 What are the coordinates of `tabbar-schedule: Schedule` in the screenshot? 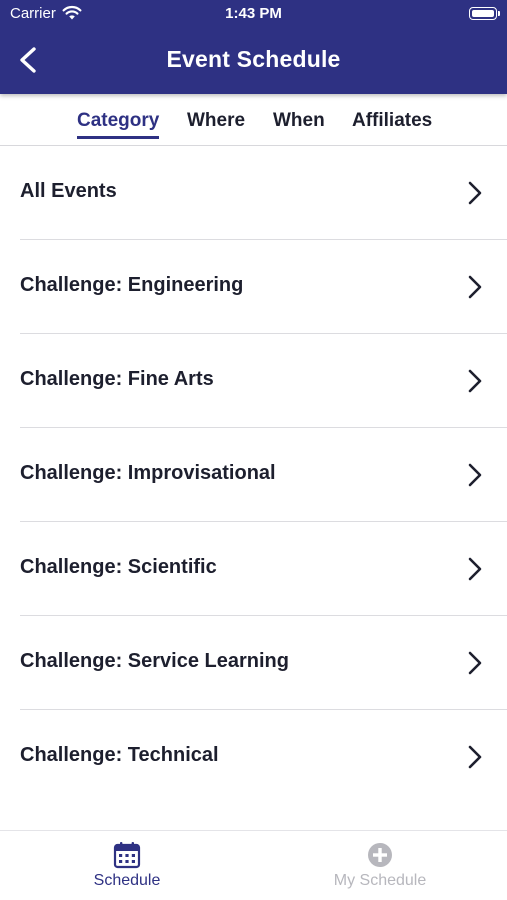 It's located at (127, 865).